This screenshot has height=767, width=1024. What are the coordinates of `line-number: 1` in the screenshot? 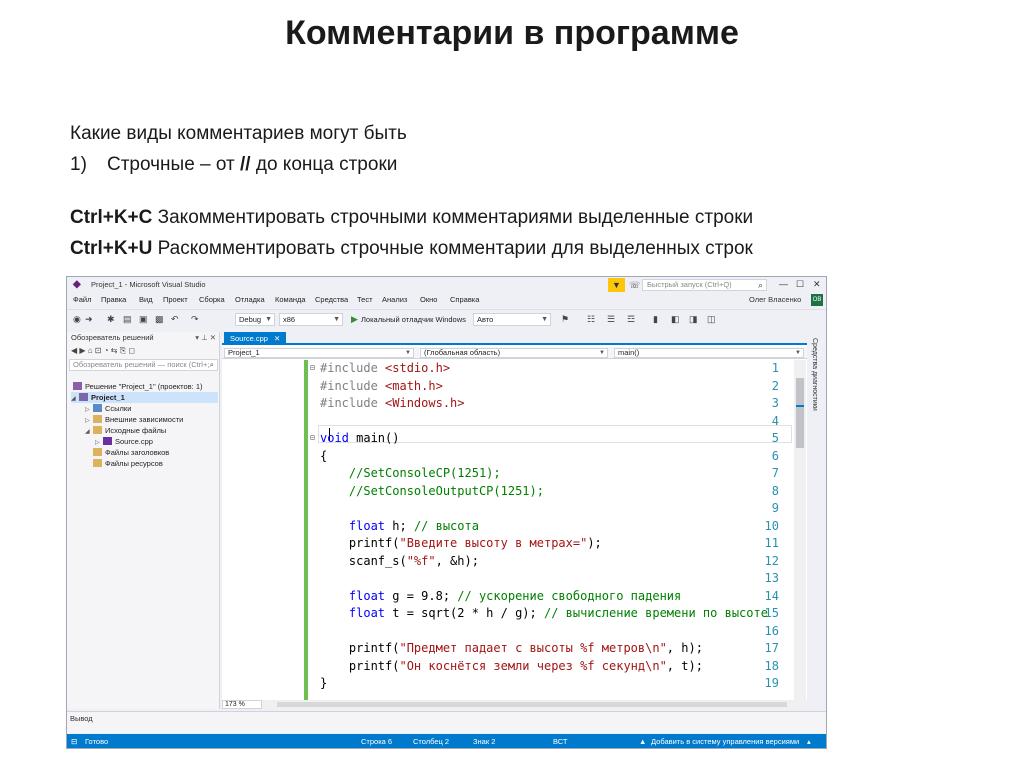 It's located at (775, 368).